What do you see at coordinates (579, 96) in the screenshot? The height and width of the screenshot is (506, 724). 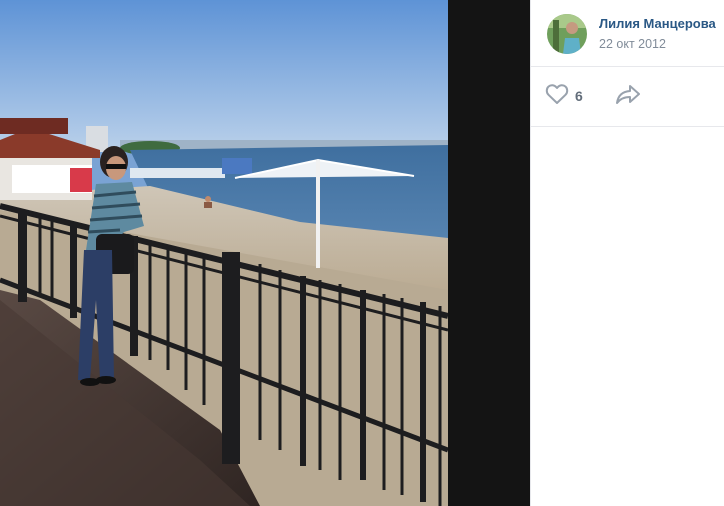 I see `like-count: 6` at bounding box center [579, 96].